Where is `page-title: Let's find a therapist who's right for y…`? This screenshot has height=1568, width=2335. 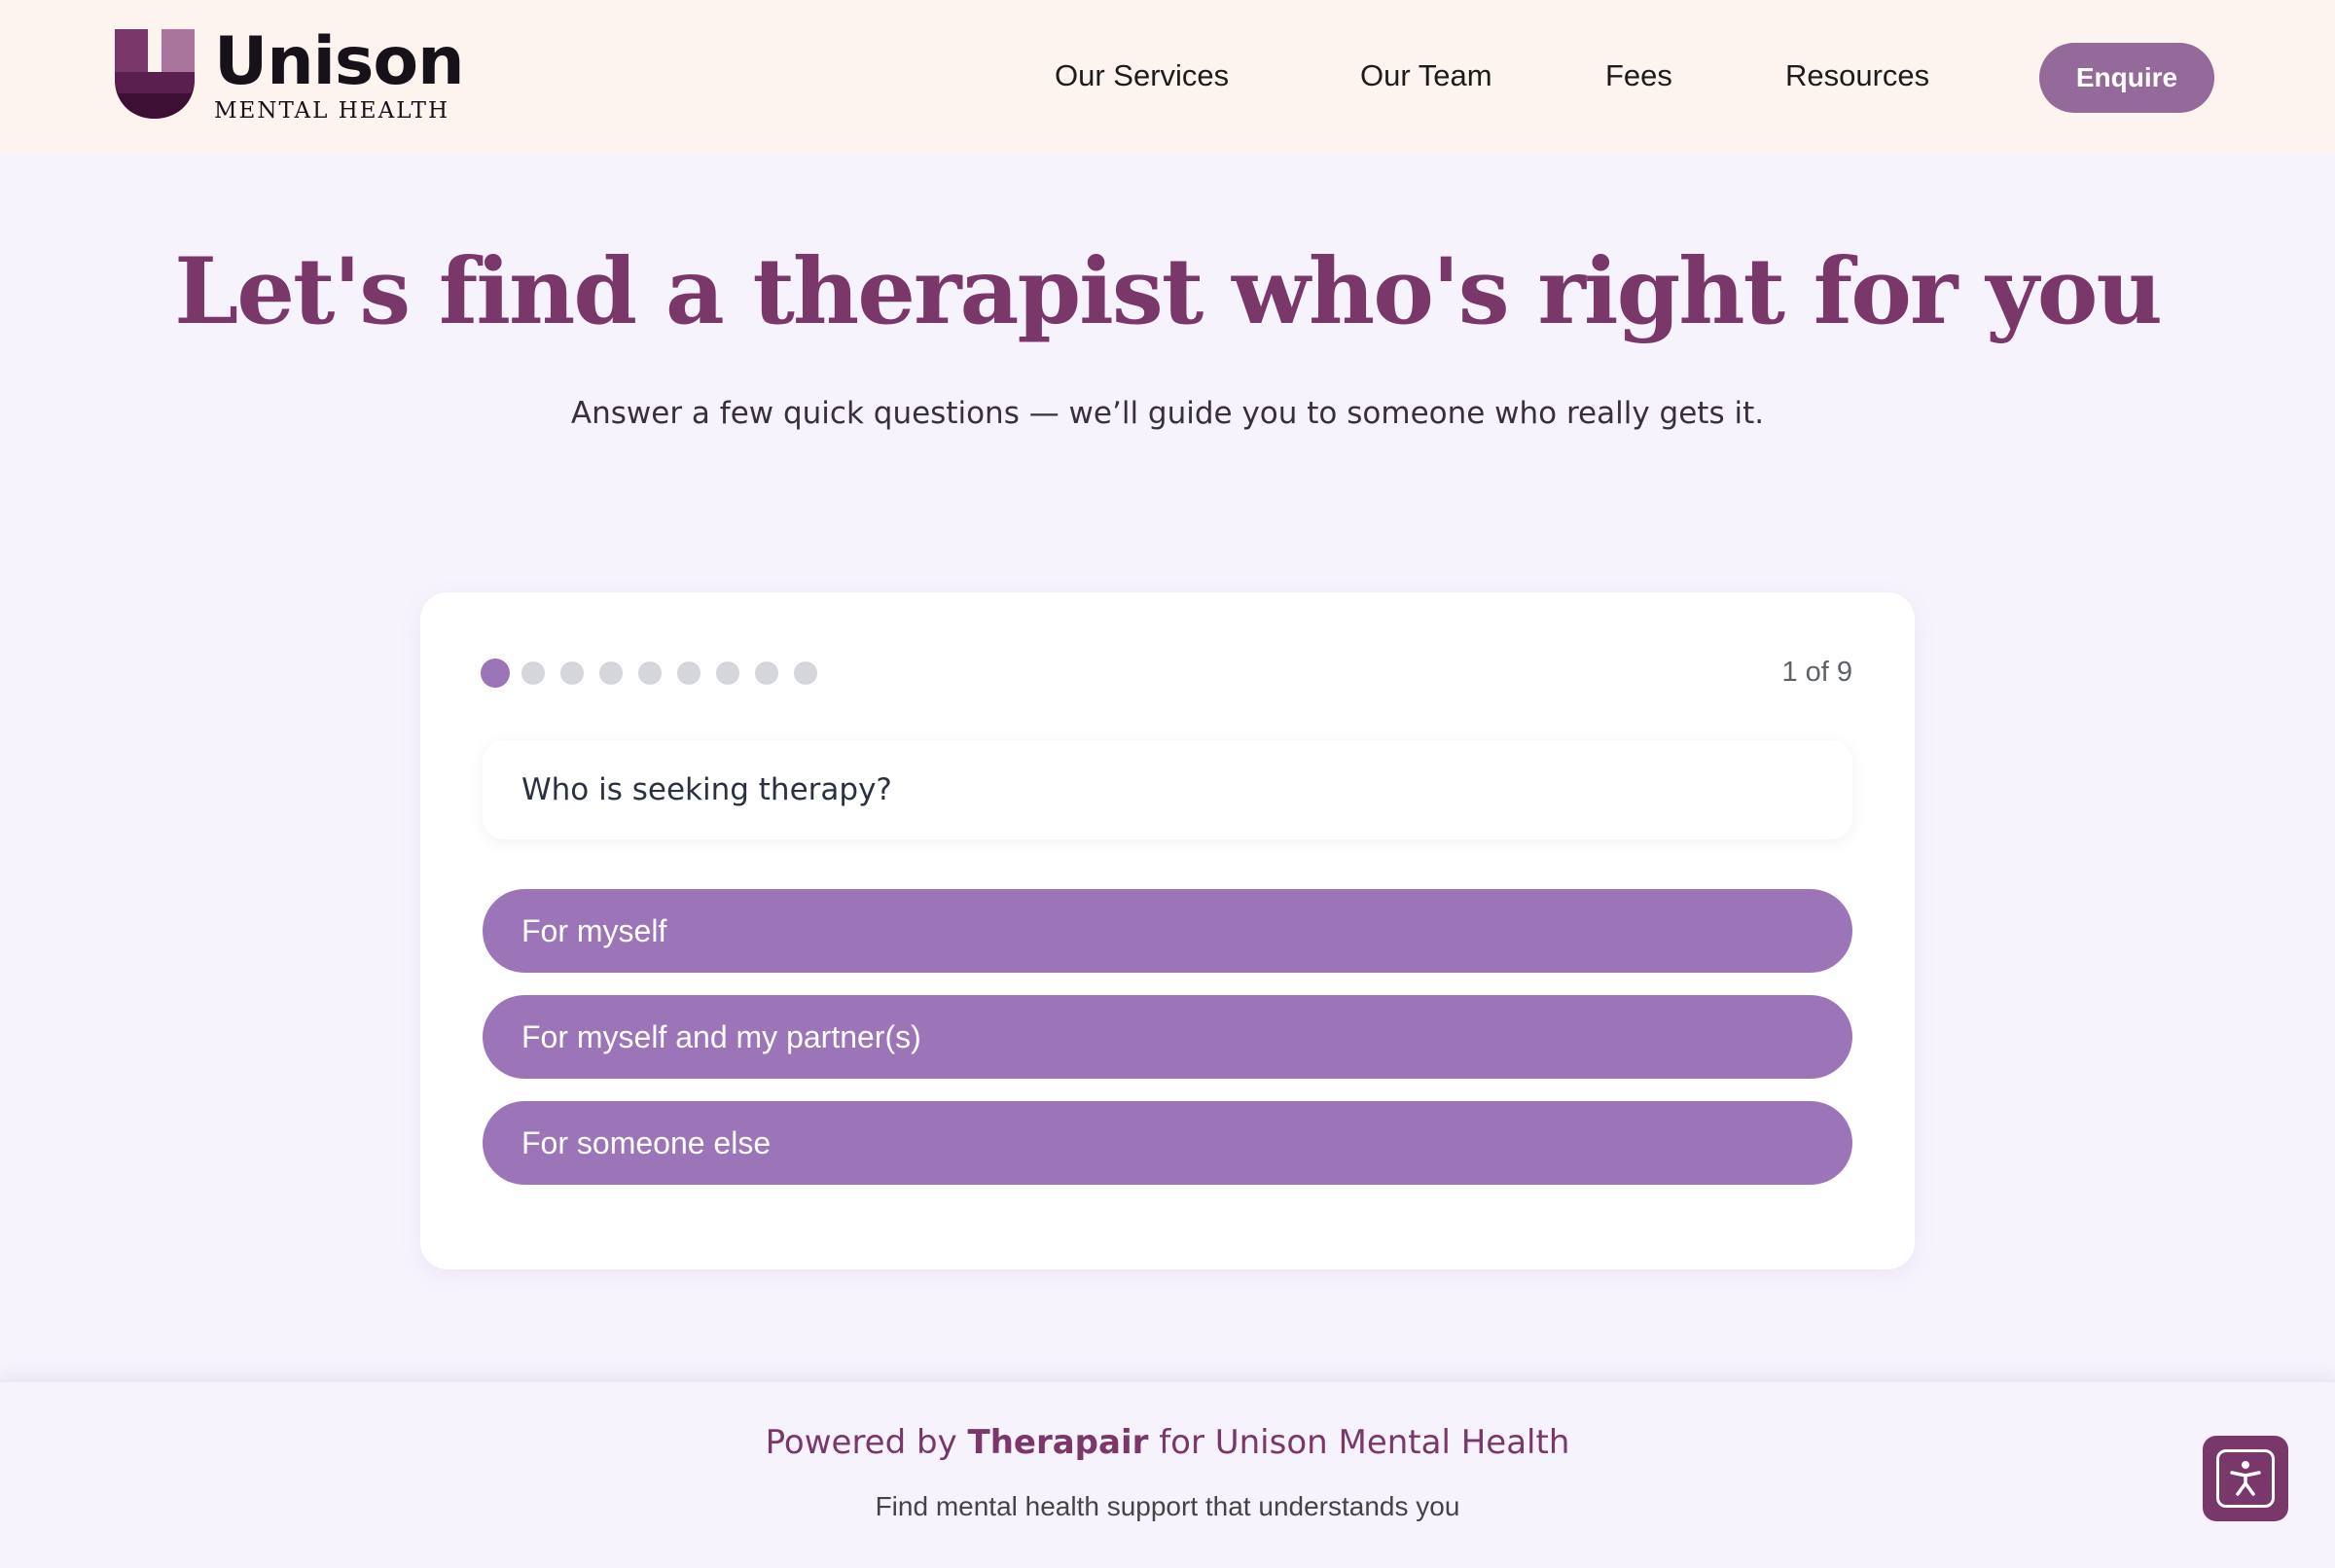 page-title: Let's find a therapist who's right for y… is located at coordinates (1168, 291).